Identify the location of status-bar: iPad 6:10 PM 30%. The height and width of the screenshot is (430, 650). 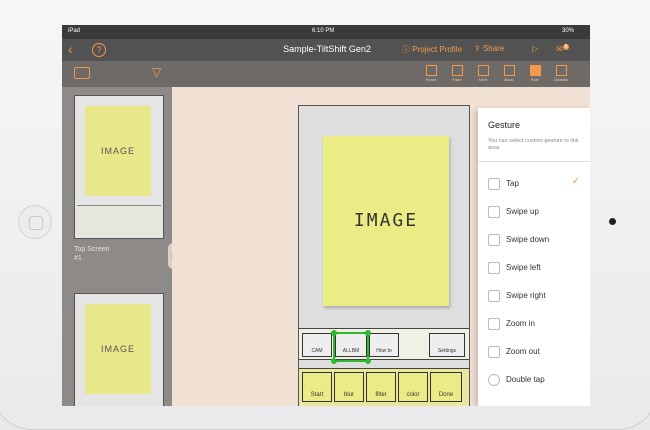
(326, 32).